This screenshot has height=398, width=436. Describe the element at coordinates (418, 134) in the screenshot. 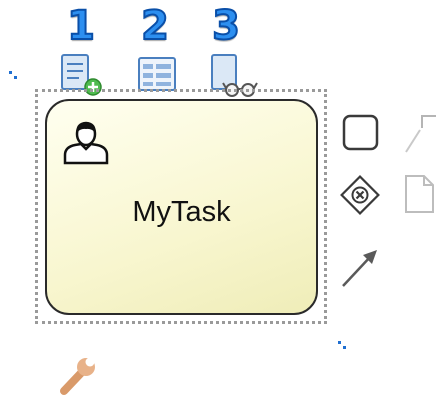

I see `annotation-icon` at that location.